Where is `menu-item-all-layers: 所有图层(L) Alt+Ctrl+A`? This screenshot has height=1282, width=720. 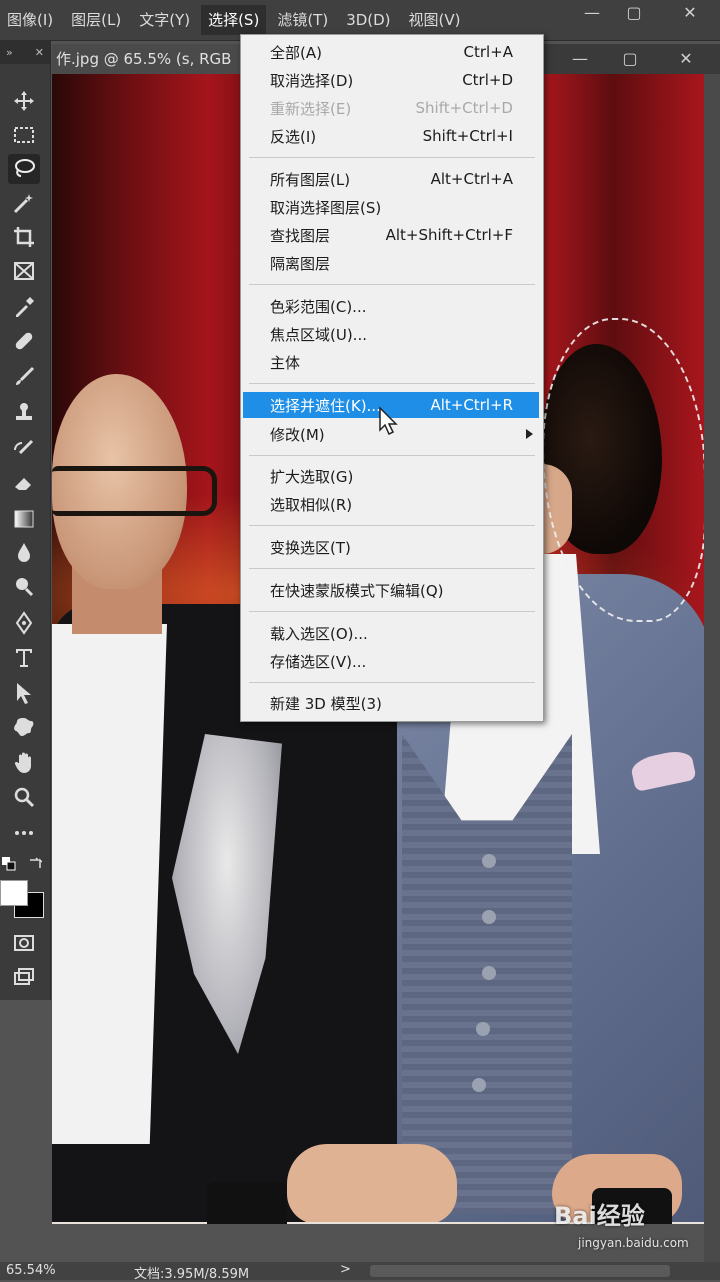
menu-item-all-layers: 所有图层(L) Alt+Ctrl+A is located at coordinates (391, 179).